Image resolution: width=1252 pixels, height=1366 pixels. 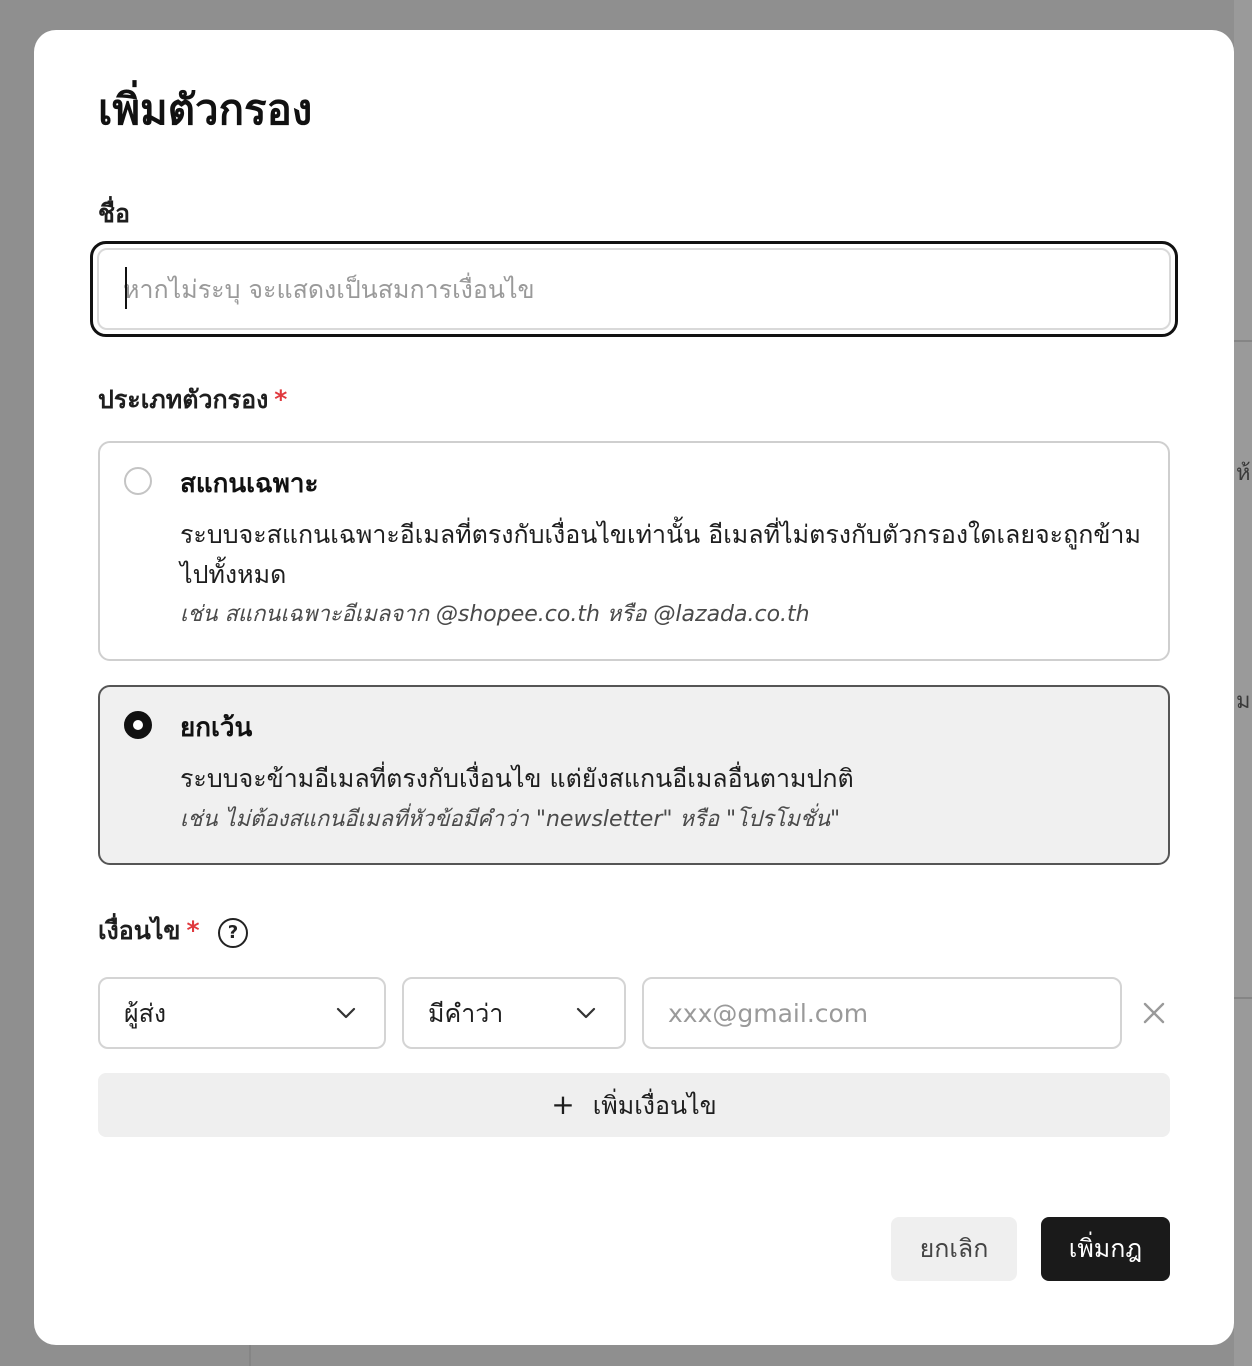 What do you see at coordinates (139, 930) in the screenshot?
I see `conditions-label-text: เงื่อนไข` at bounding box center [139, 930].